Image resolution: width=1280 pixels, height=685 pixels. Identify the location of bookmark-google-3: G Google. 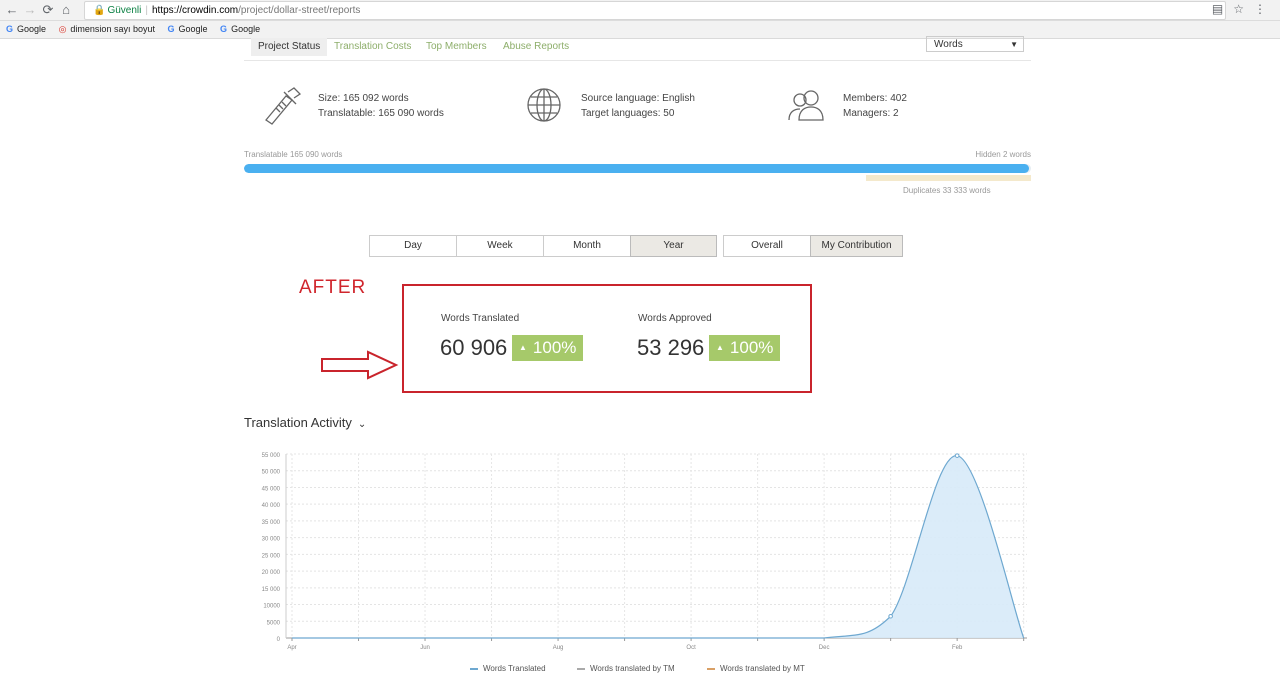
(240, 29).